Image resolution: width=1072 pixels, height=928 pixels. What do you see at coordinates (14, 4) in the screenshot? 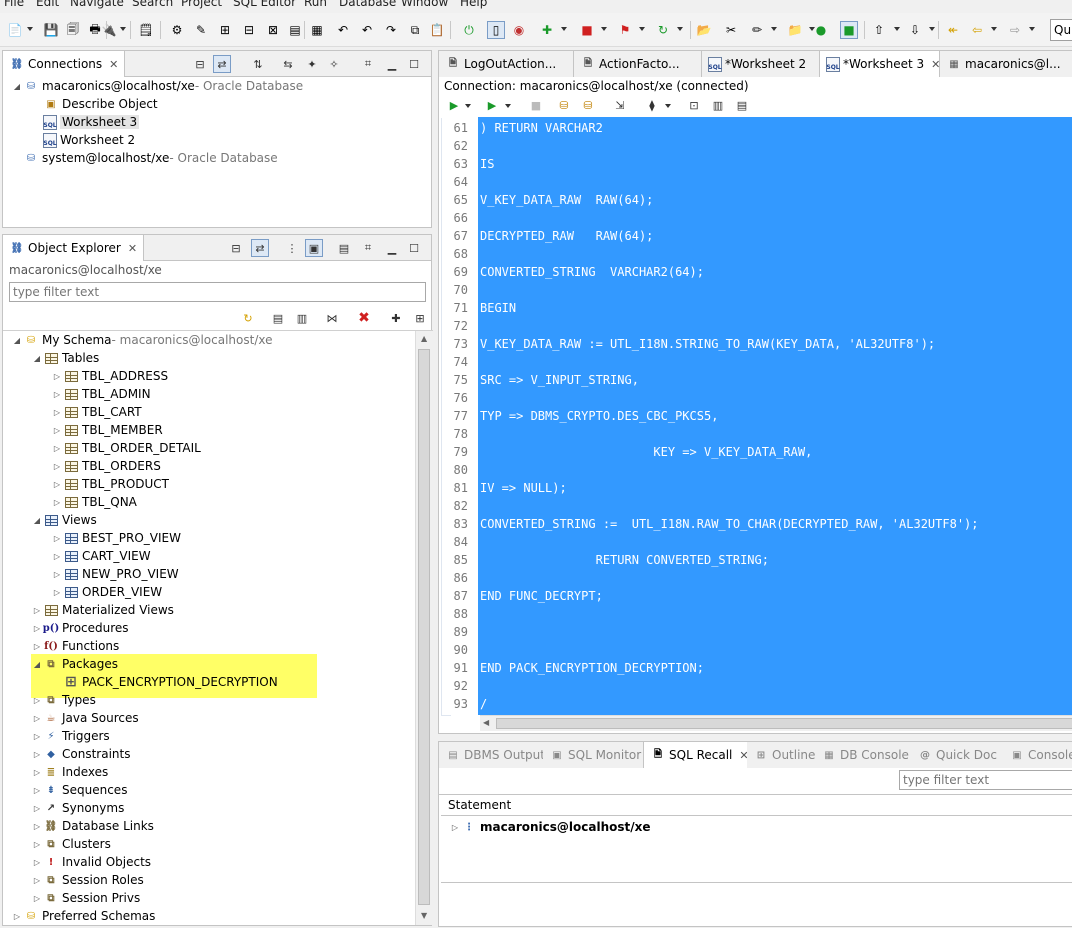
I see `menu-file: File` at bounding box center [14, 4].